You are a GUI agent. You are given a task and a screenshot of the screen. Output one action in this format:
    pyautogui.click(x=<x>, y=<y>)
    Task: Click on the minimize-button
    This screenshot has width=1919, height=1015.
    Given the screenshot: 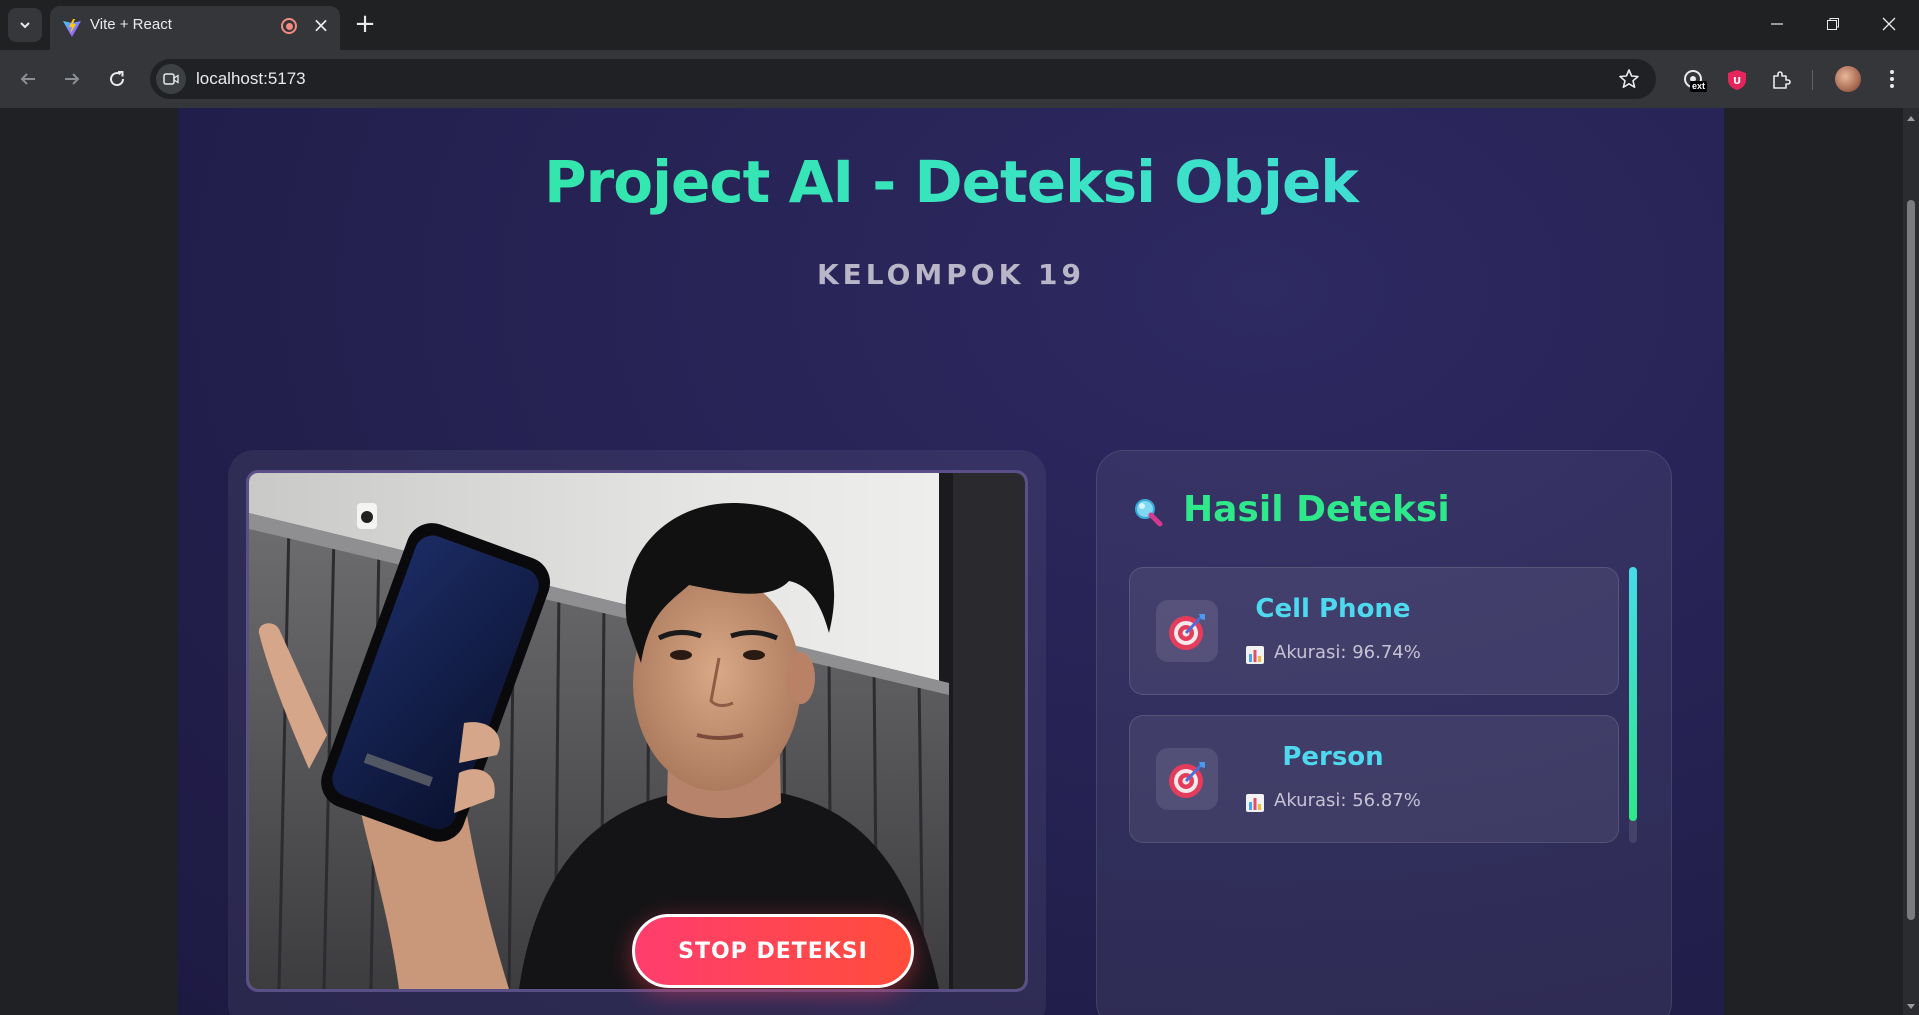 What is the action you would take?
    pyautogui.click(x=1777, y=24)
    